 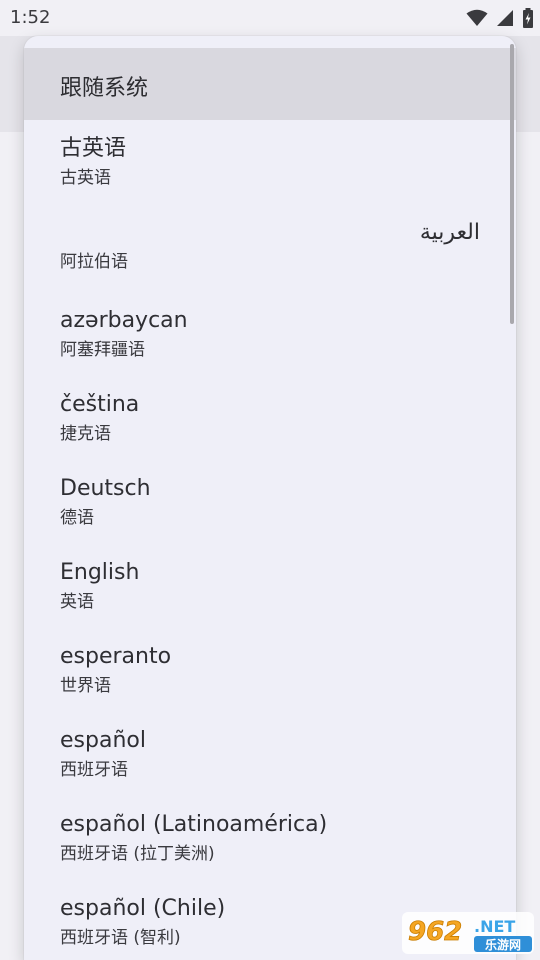 I want to click on menu-item-arabic: العربية 阿拉伯语, so click(x=270, y=262).